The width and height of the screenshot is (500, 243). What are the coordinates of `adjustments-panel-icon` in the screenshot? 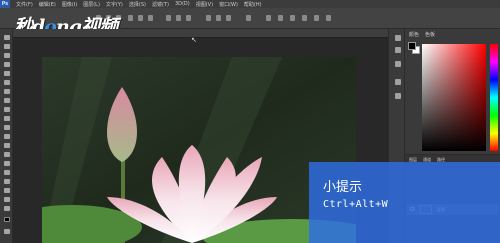 It's located at (398, 64).